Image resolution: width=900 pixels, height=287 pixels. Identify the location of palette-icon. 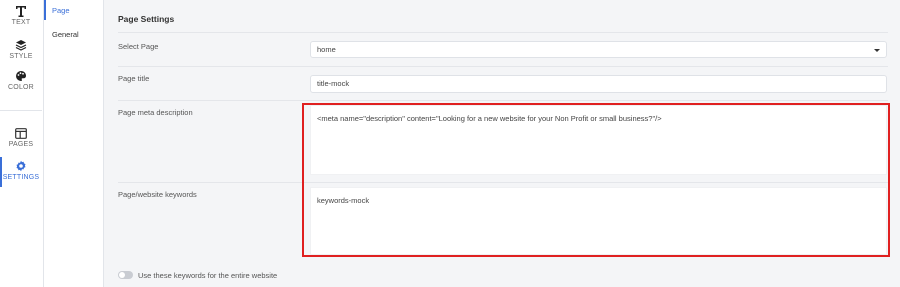
(21, 76).